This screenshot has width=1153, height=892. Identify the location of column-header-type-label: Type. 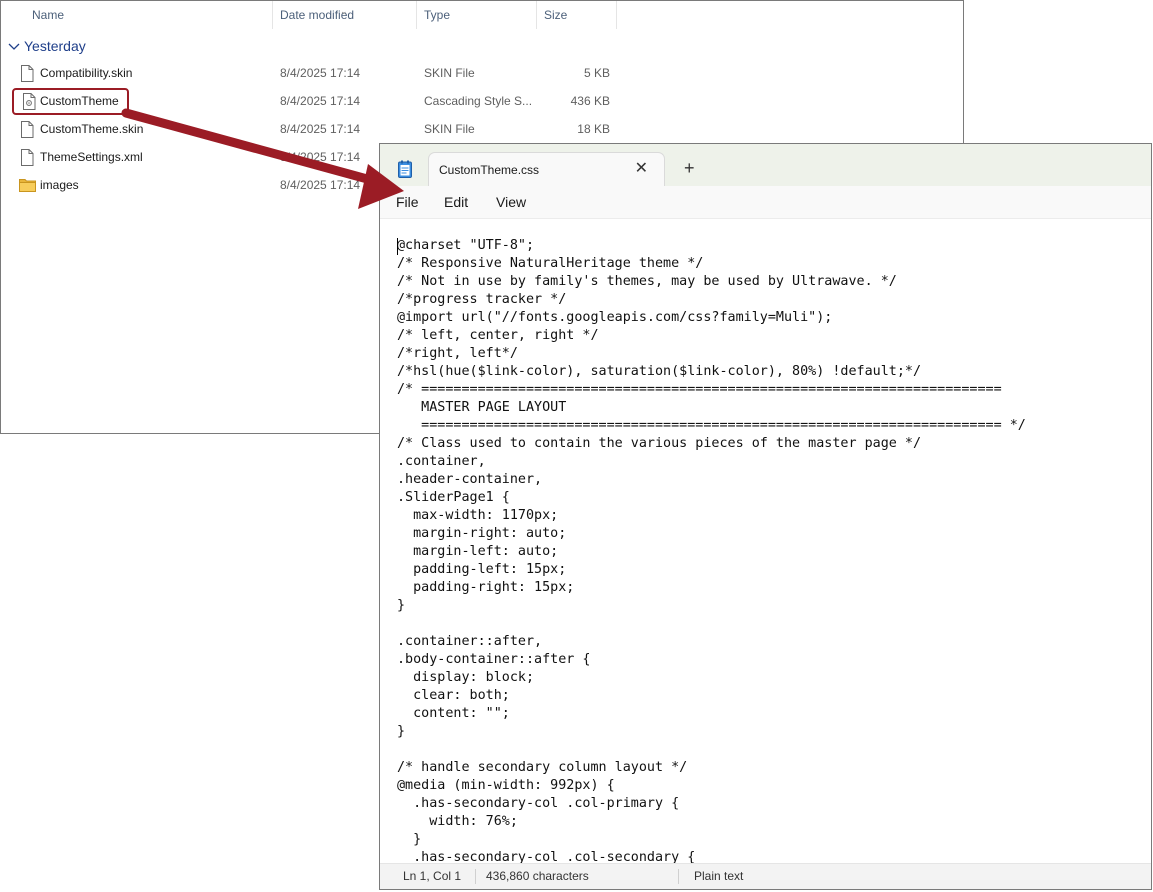
(437, 15).